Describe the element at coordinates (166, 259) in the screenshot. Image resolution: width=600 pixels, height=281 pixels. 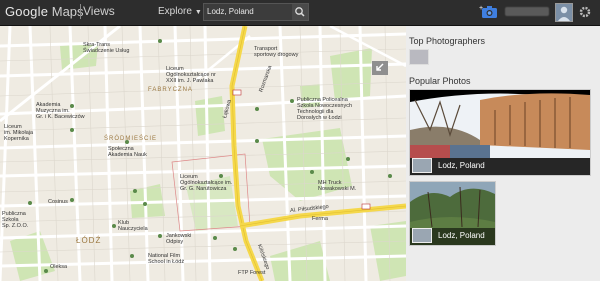
I see `map-label: National Film School in Łódź` at that location.